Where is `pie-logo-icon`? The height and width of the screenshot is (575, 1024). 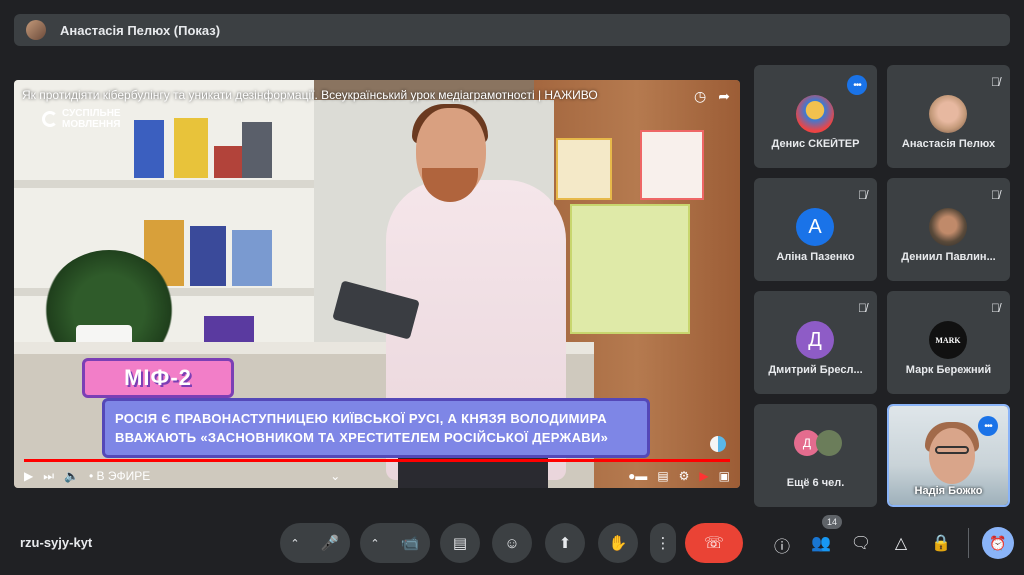
pie-logo-icon is located at coordinates (718, 444).